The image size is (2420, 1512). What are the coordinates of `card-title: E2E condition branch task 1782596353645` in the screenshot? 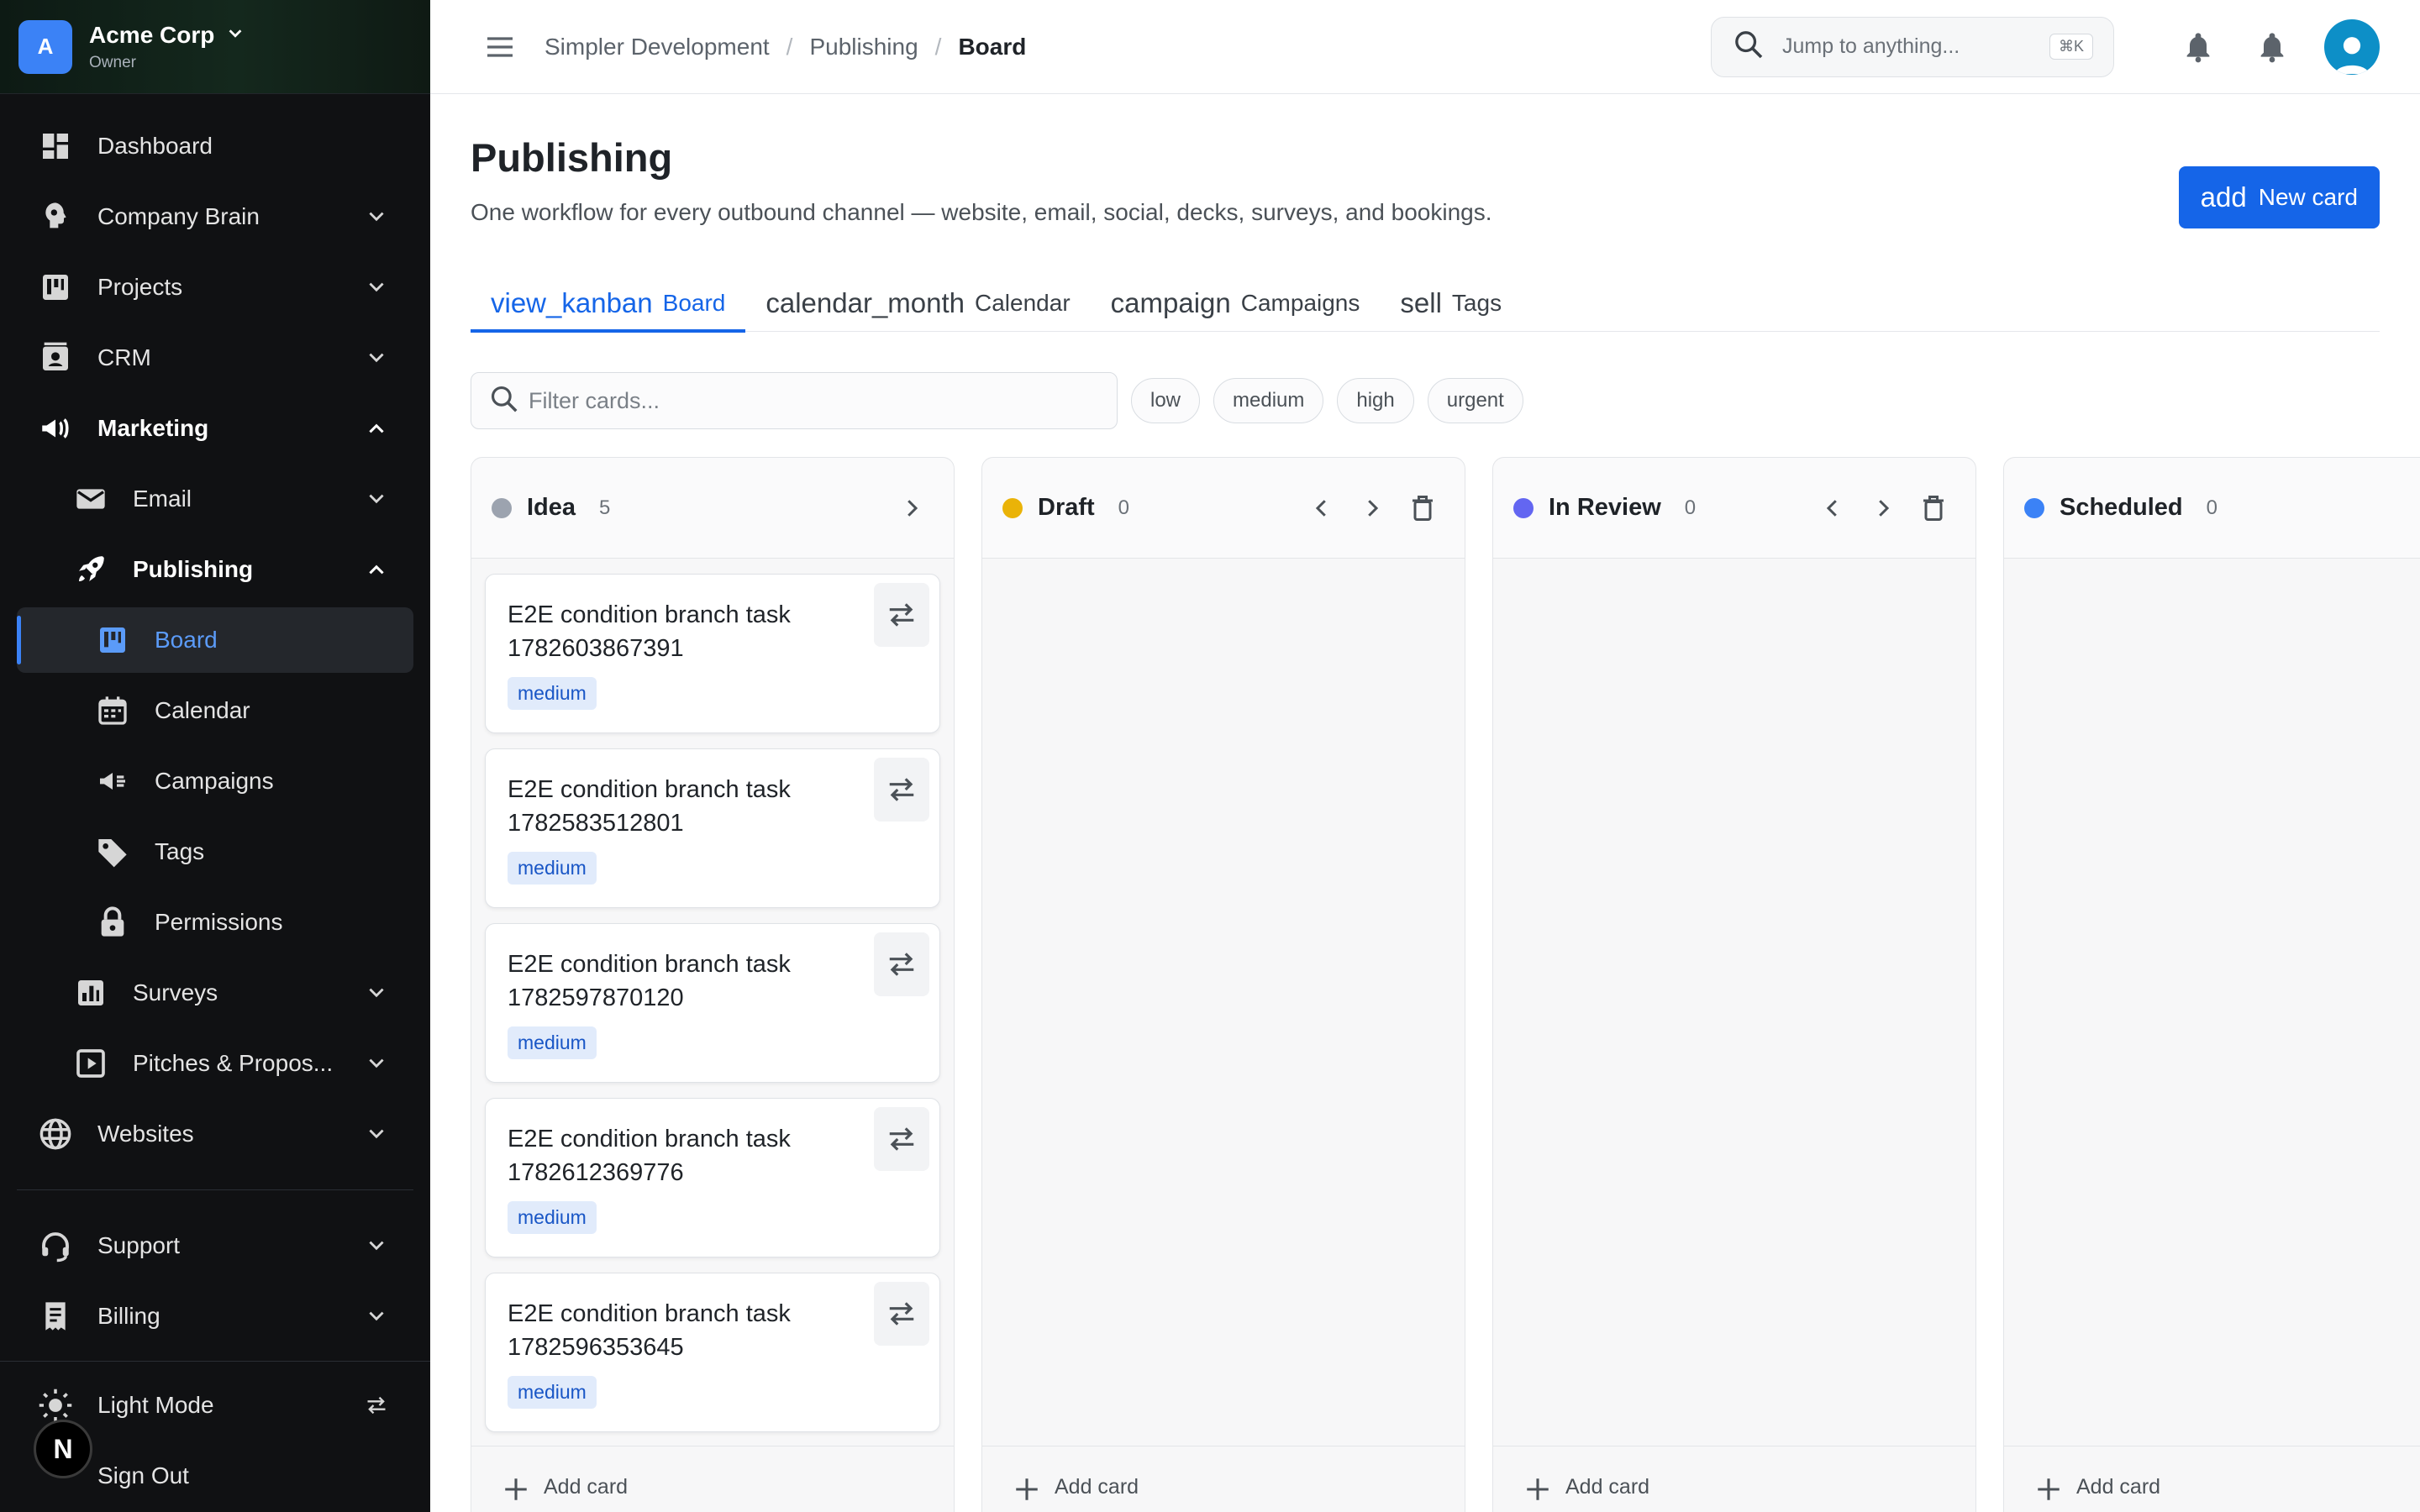 It's located at (649, 1330).